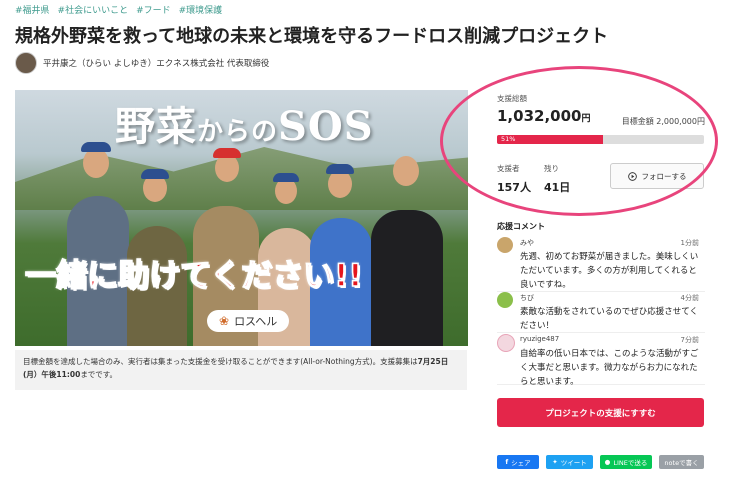 This screenshot has width=736, height=488. I want to click on hero-title: 野菜からのSOS, so click(244, 123).